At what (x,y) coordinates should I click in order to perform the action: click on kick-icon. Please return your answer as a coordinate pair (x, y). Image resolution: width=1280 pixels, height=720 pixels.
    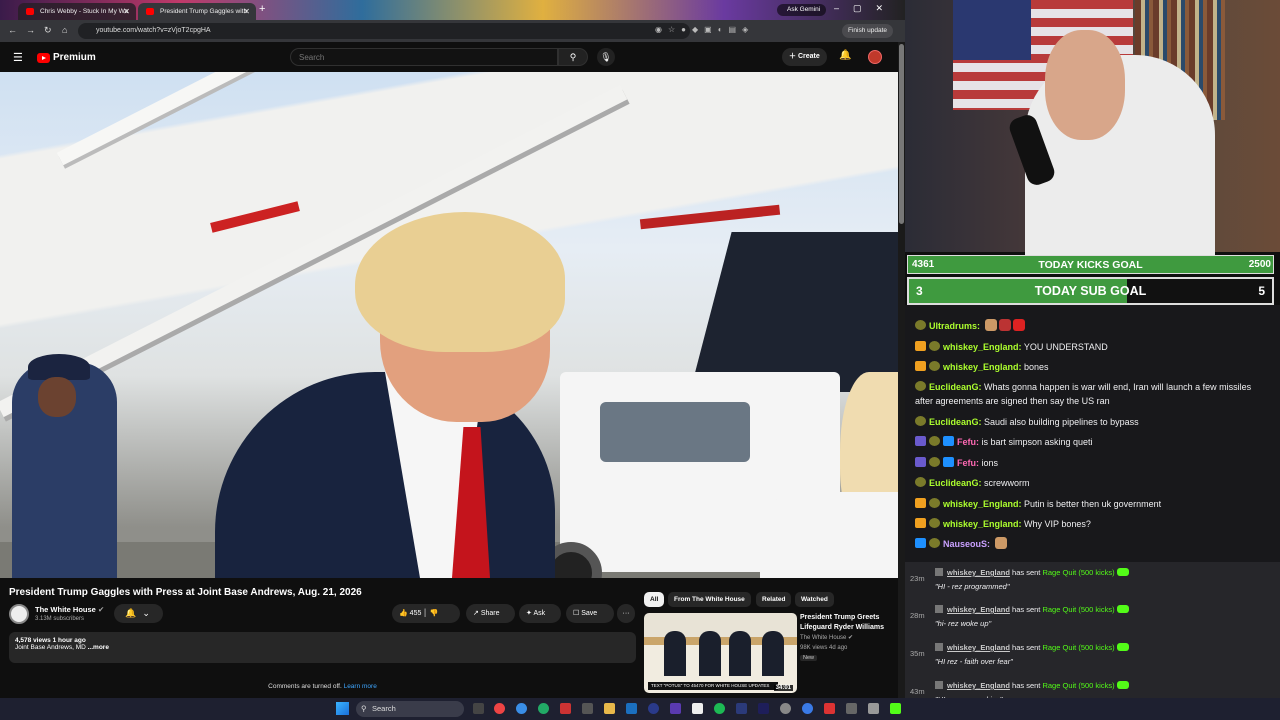
    Looking at the image, I should click on (895, 708).